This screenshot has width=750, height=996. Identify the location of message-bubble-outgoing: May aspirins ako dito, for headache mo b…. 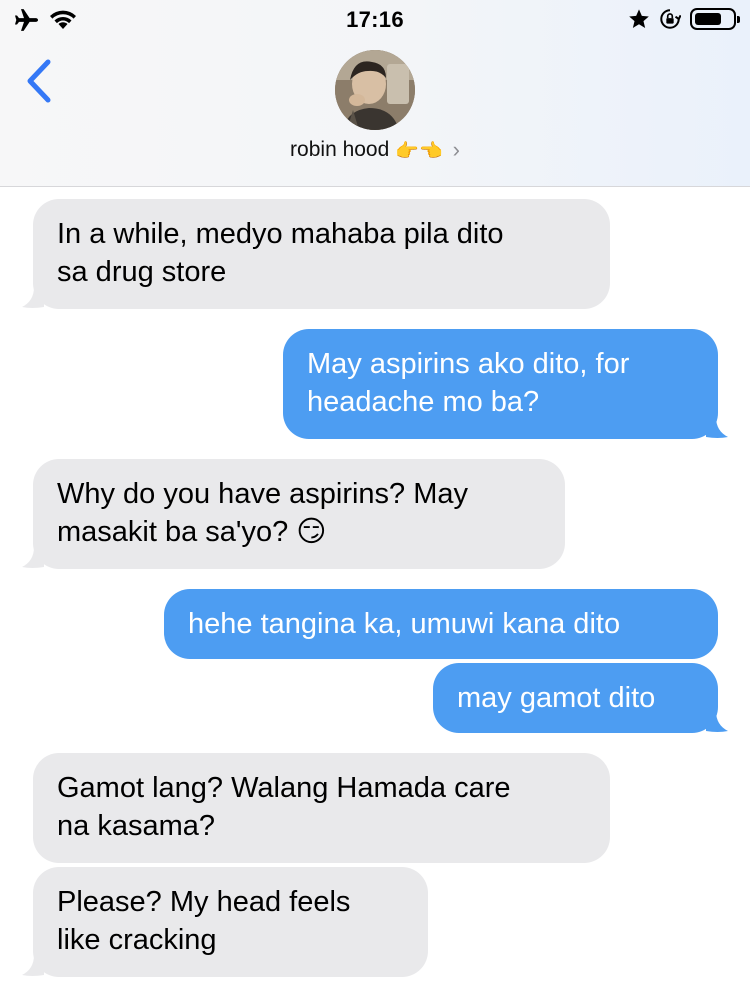
(500, 384).